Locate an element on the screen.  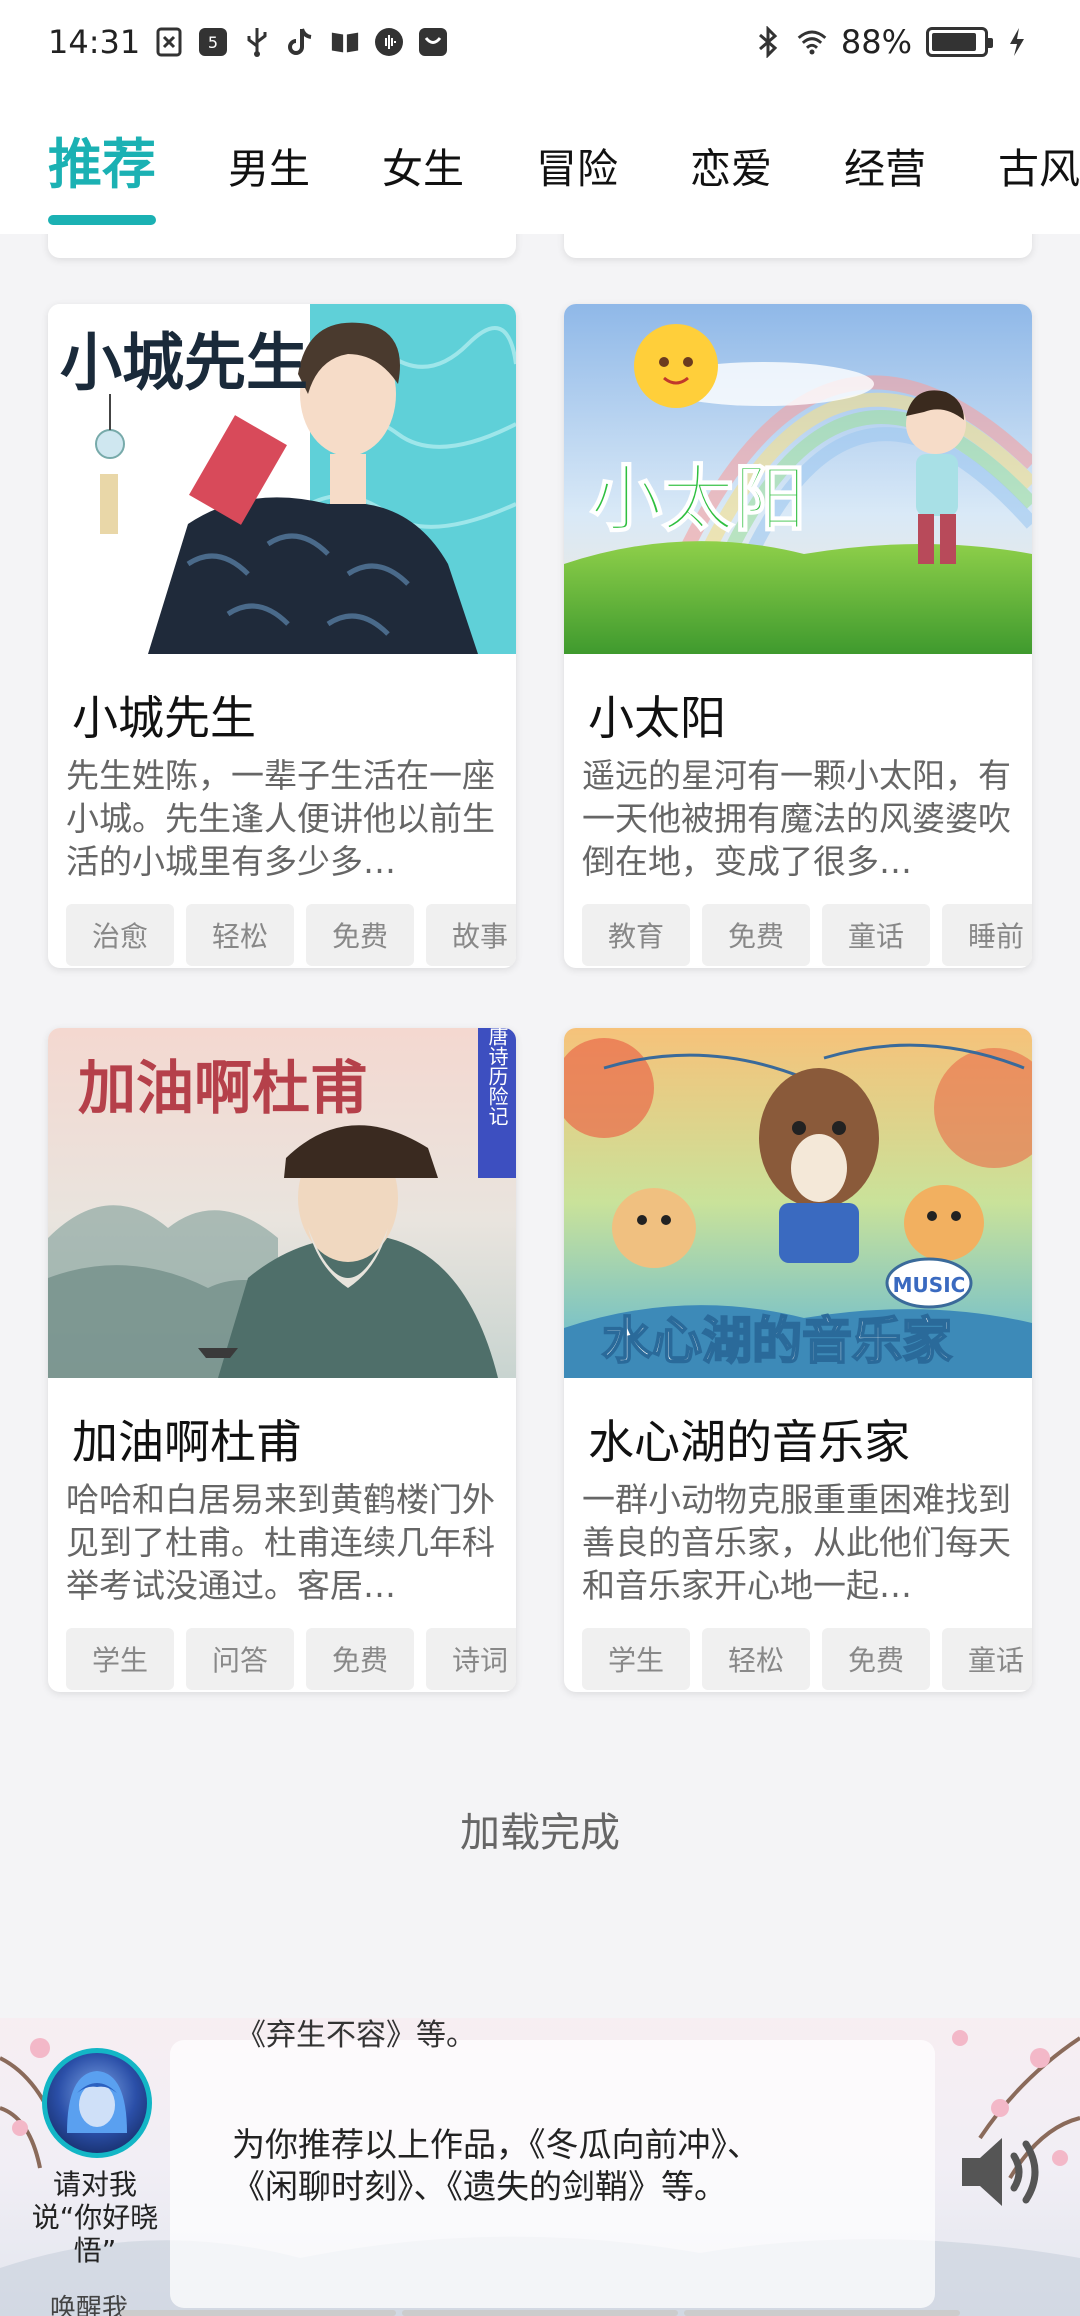
tab-female: 女生 is located at coordinates (423, 165).